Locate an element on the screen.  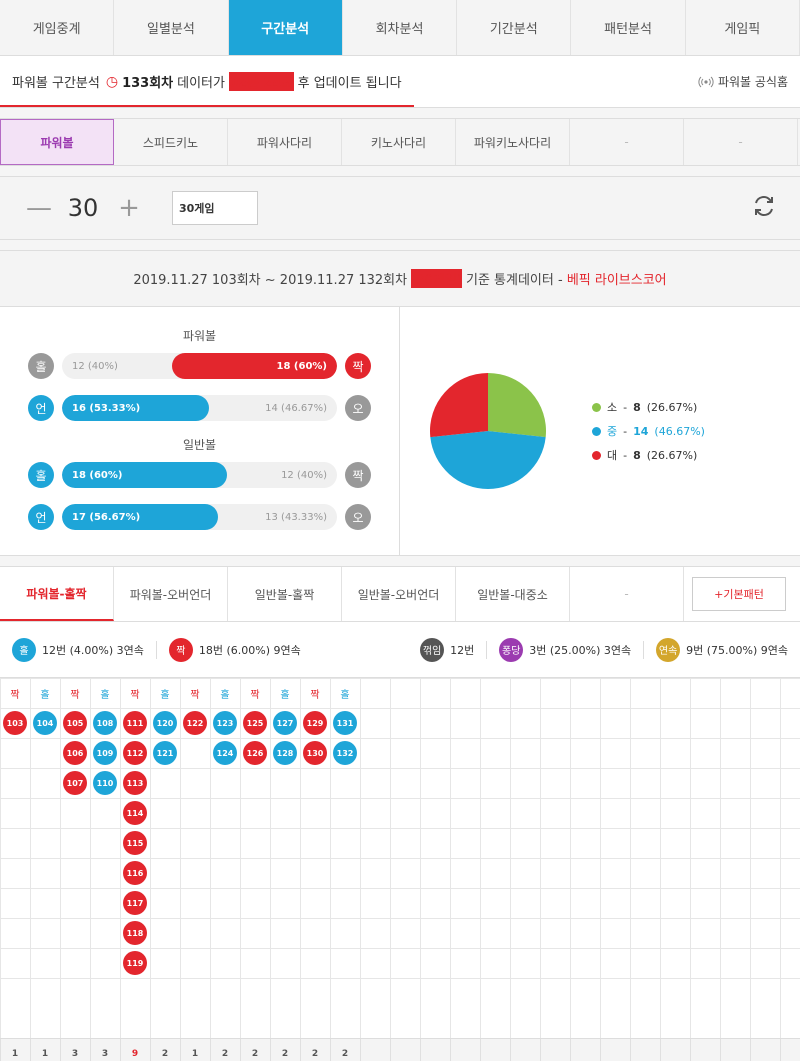
main-tab-2: 구간분석 is located at coordinates (285, 27).